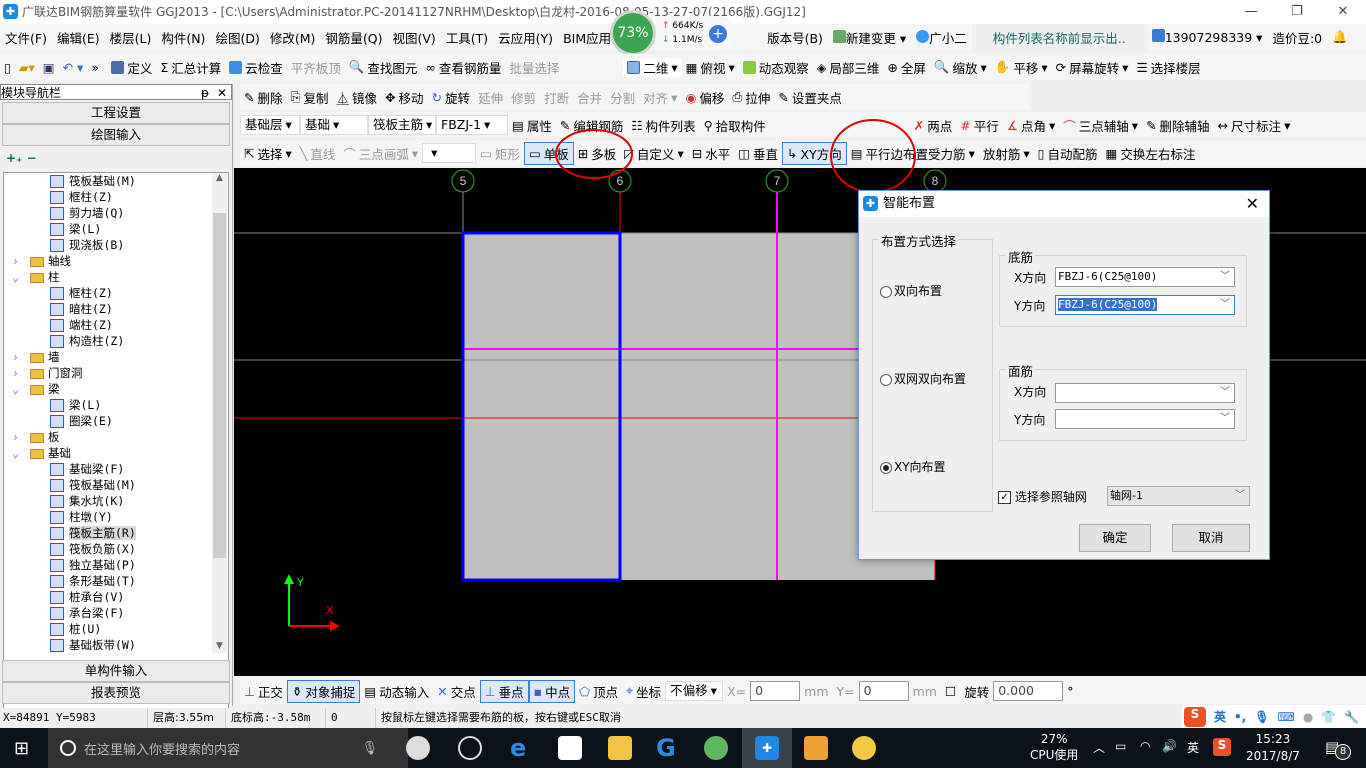 This screenshot has height=768, width=1366. Describe the element at coordinates (21, 261) in the screenshot. I see `chevron-right-icon: ›` at that location.